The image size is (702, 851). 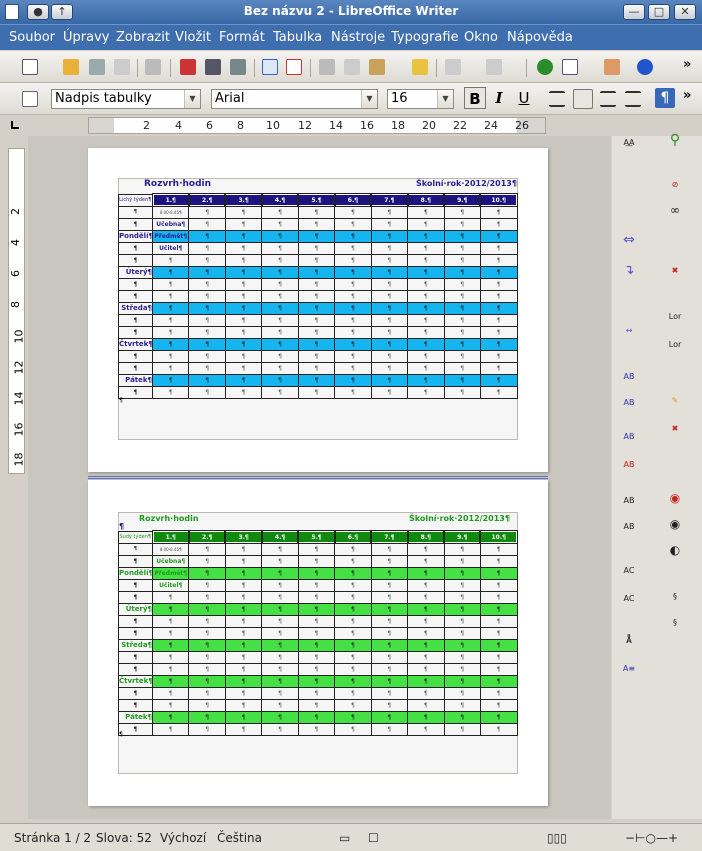 I want to click on email-icon, so click(x=122, y=67).